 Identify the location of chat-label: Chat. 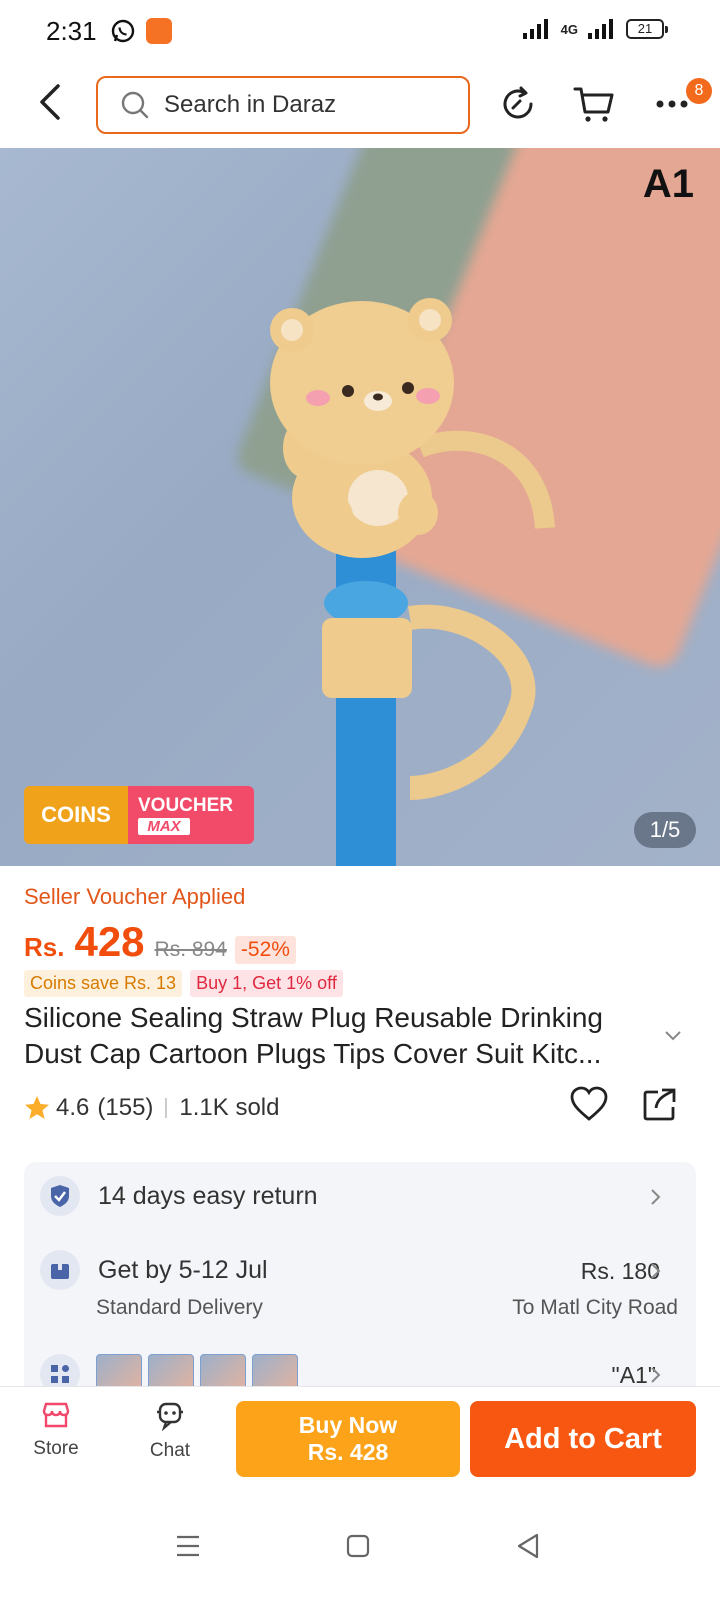
(170, 1450).